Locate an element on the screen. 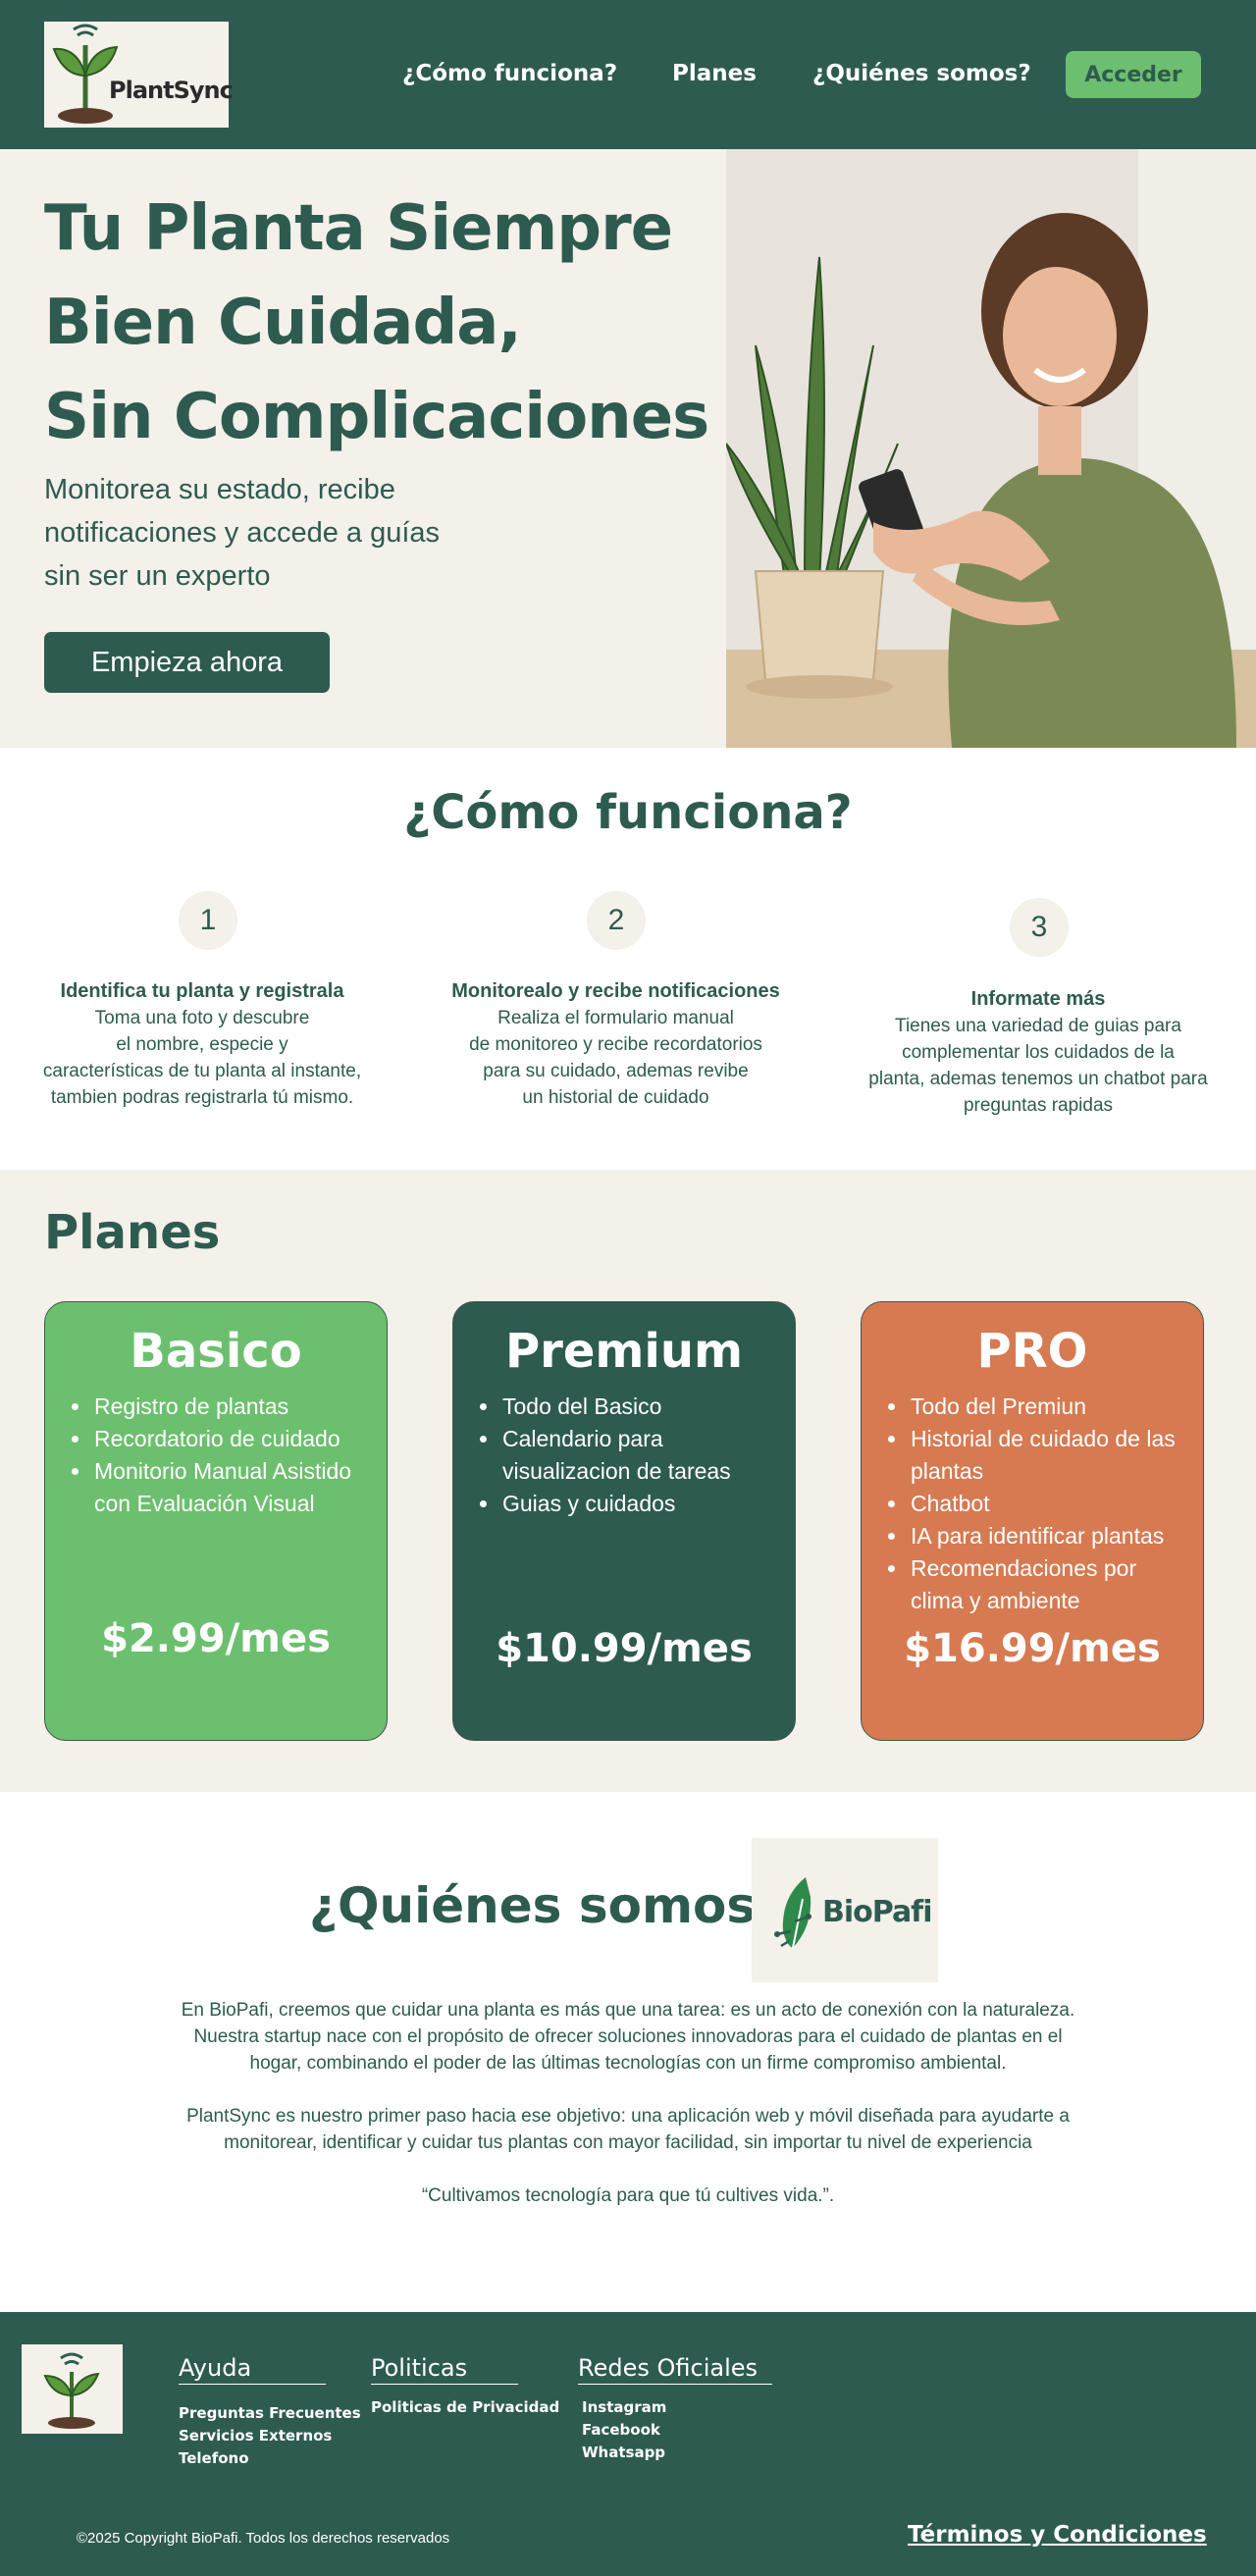 The width and height of the screenshot is (1256, 2576). step-text-line: de monitoreo y recibe recordatorios is located at coordinates (615, 1044).